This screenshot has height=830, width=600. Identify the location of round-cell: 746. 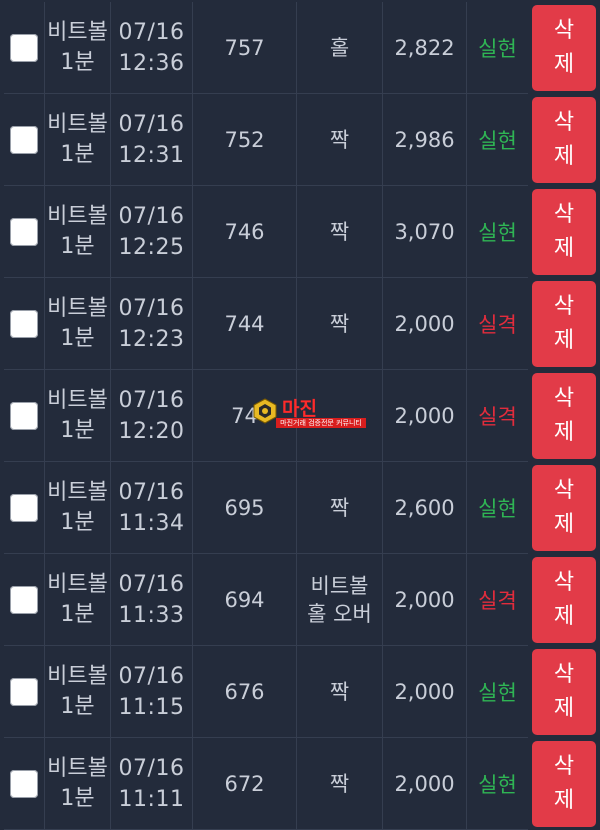
(244, 232).